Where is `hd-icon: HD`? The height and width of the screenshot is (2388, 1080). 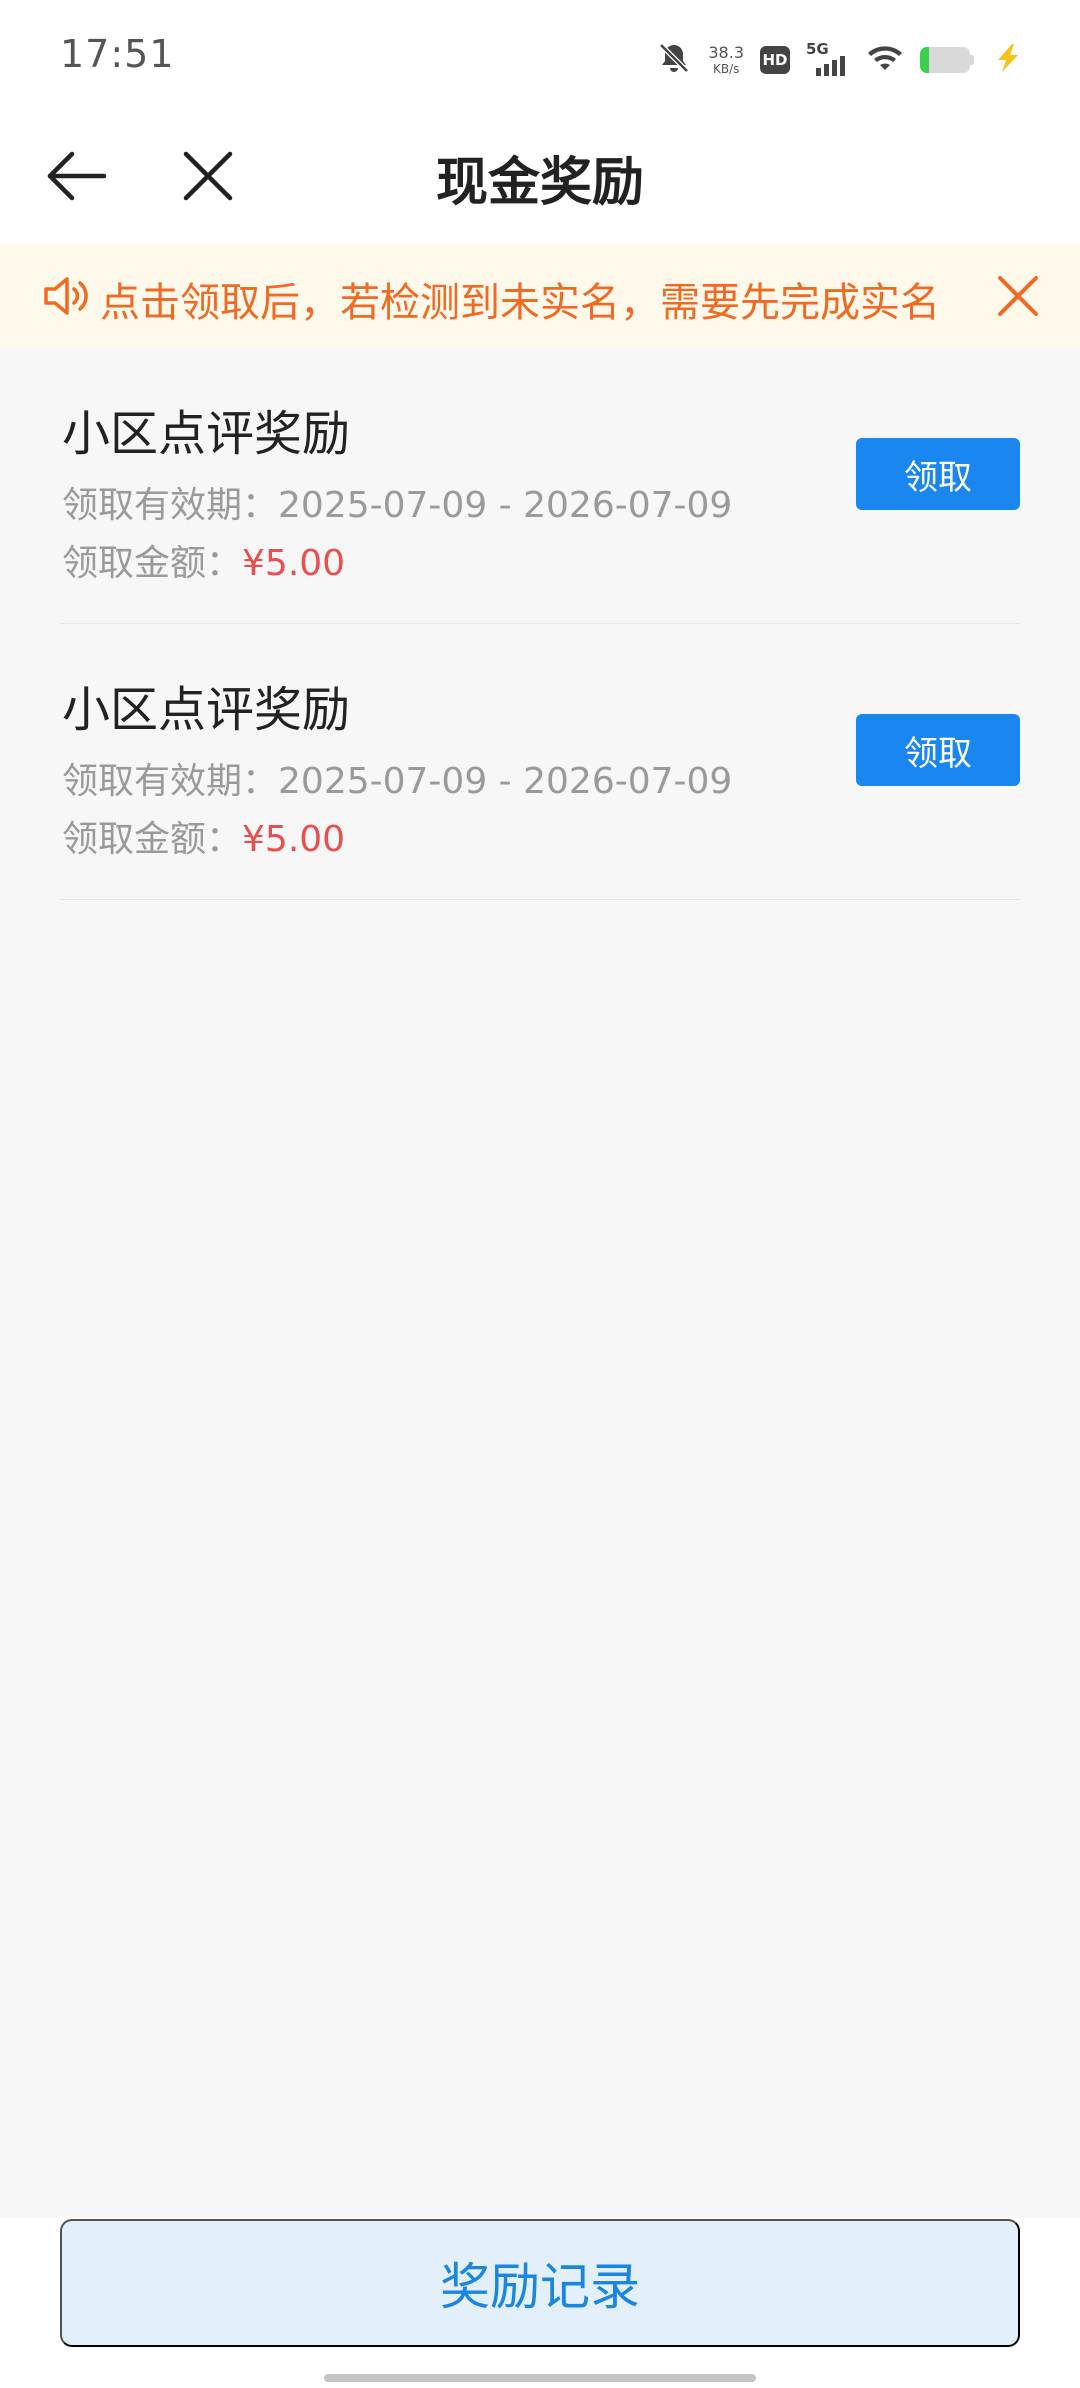 hd-icon: HD is located at coordinates (775, 60).